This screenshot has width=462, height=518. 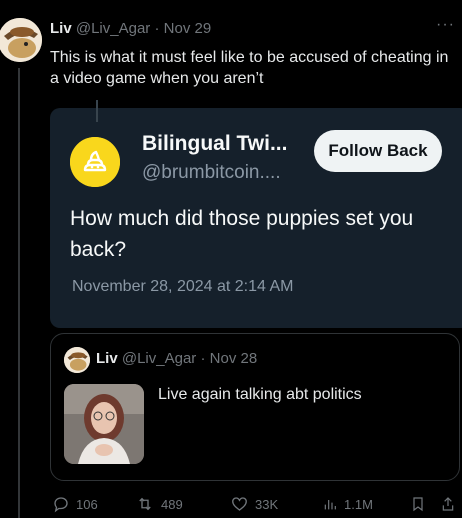 What do you see at coordinates (87, 504) in the screenshot?
I see `reply-count: 106` at bounding box center [87, 504].